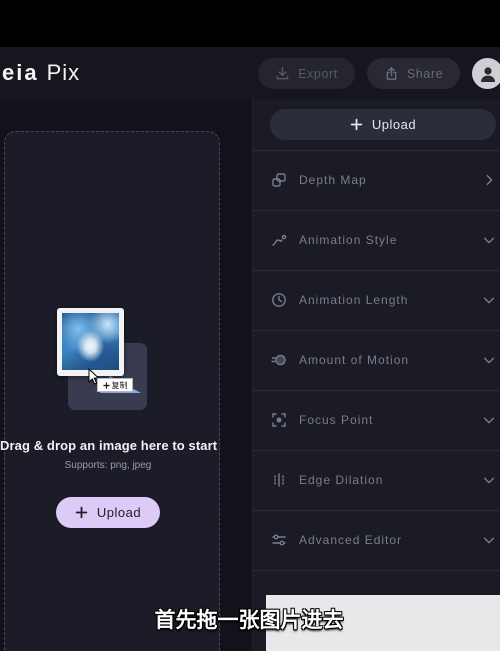 The width and height of the screenshot is (500, 651). I want to click on dropzone-supported-formats: Supports: png, jpeg, so click(108, 465).